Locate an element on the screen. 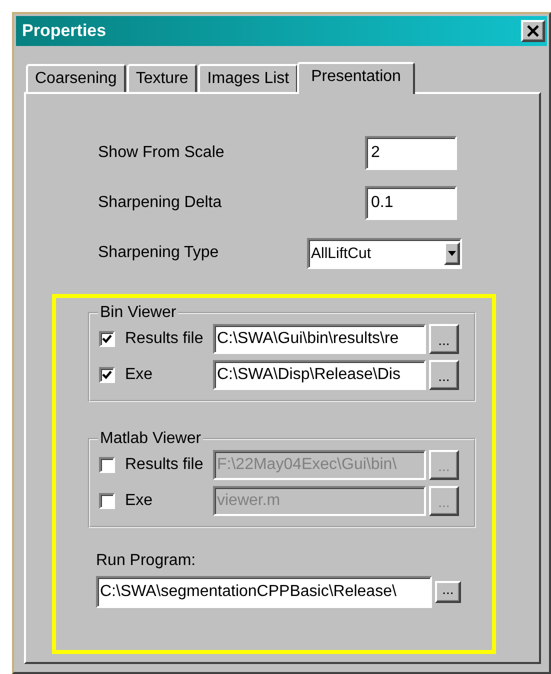  close-icon is located at coordinates (533, 31).